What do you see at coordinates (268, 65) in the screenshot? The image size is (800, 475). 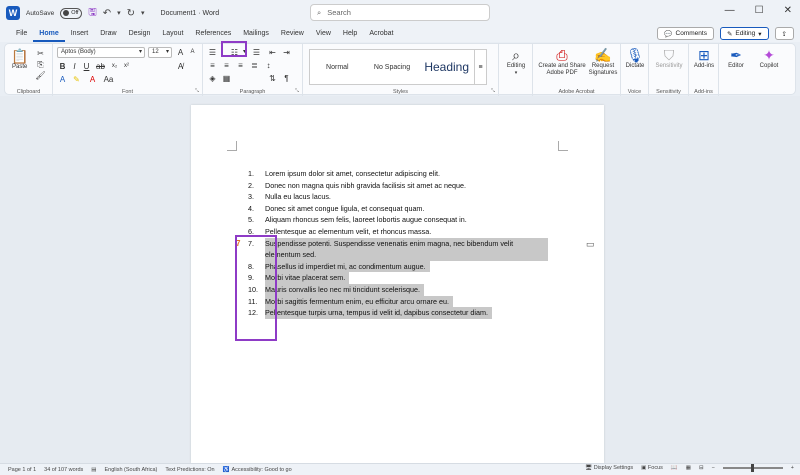 I see `line-spacing-icon: ↕` at bounding box center [268, 65].